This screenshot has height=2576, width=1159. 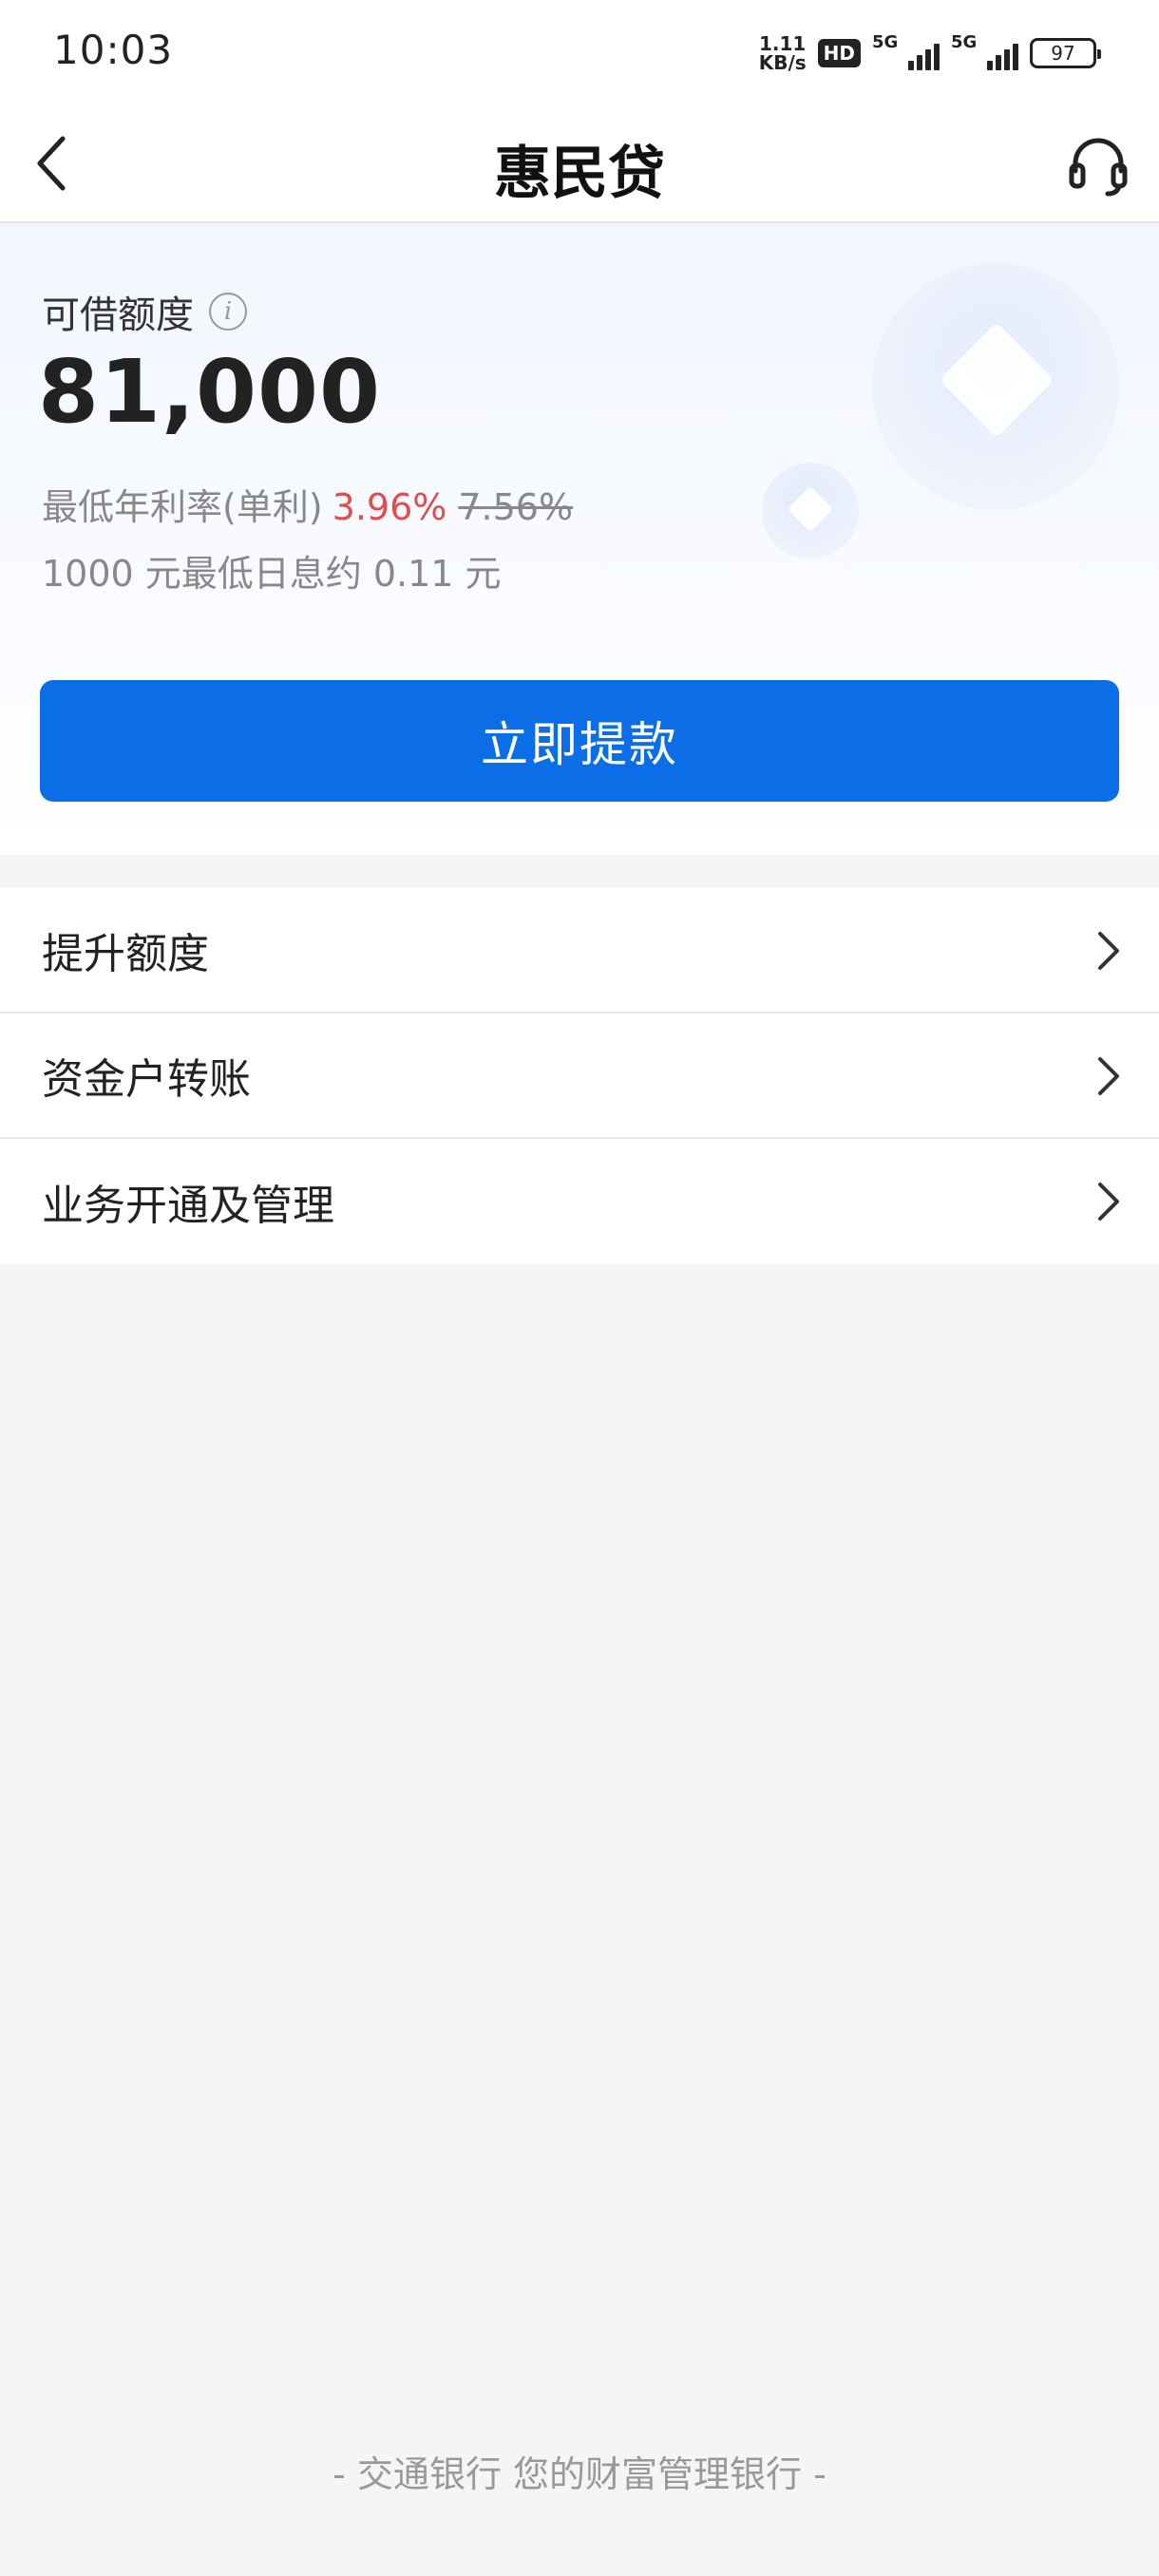 What do you see at coordinates (579, 174) in the screenshot?
I see `page-title: 惠民贷` at bounding box center [579, 174].